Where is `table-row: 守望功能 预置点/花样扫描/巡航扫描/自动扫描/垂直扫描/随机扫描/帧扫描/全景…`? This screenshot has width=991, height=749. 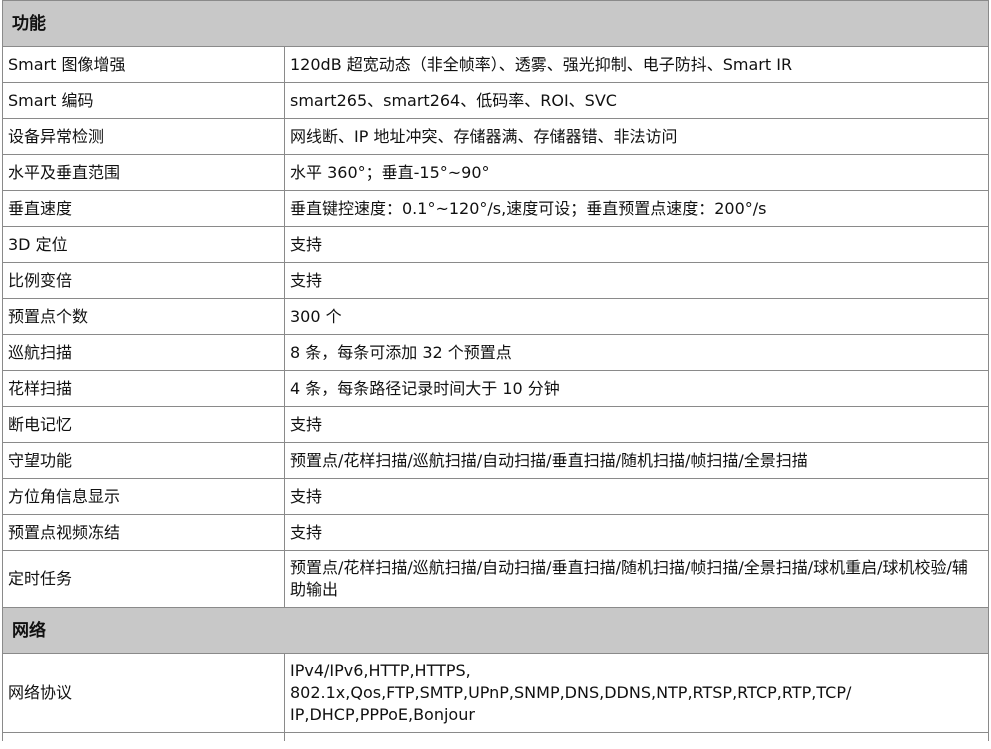 table-row: 守望功能 预置点/花样扫描/巡航扫描/自动扫描/垂直扫描/随机扫描/帧扫描/全景… is located at coordinates (495, 460).